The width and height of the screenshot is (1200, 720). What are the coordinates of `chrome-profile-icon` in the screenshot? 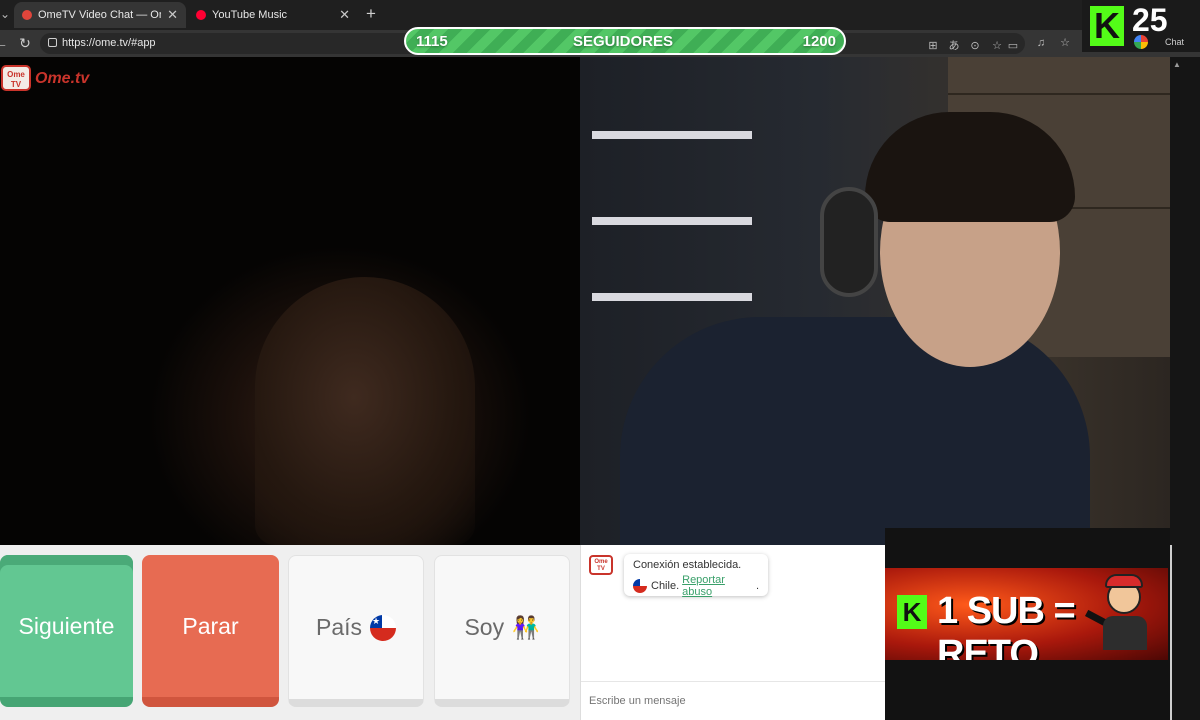 It's located at (1141, 42).